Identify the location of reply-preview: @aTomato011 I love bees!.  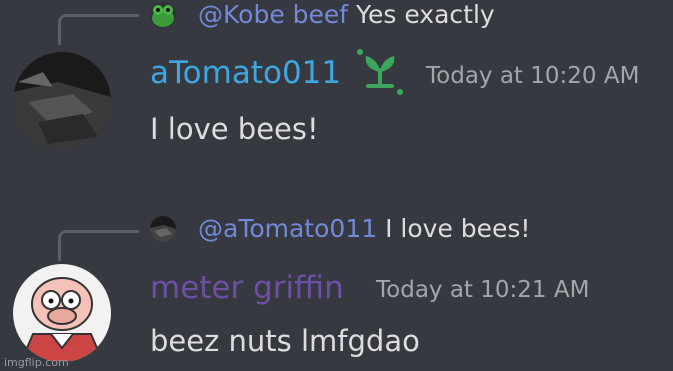
(364, 228).